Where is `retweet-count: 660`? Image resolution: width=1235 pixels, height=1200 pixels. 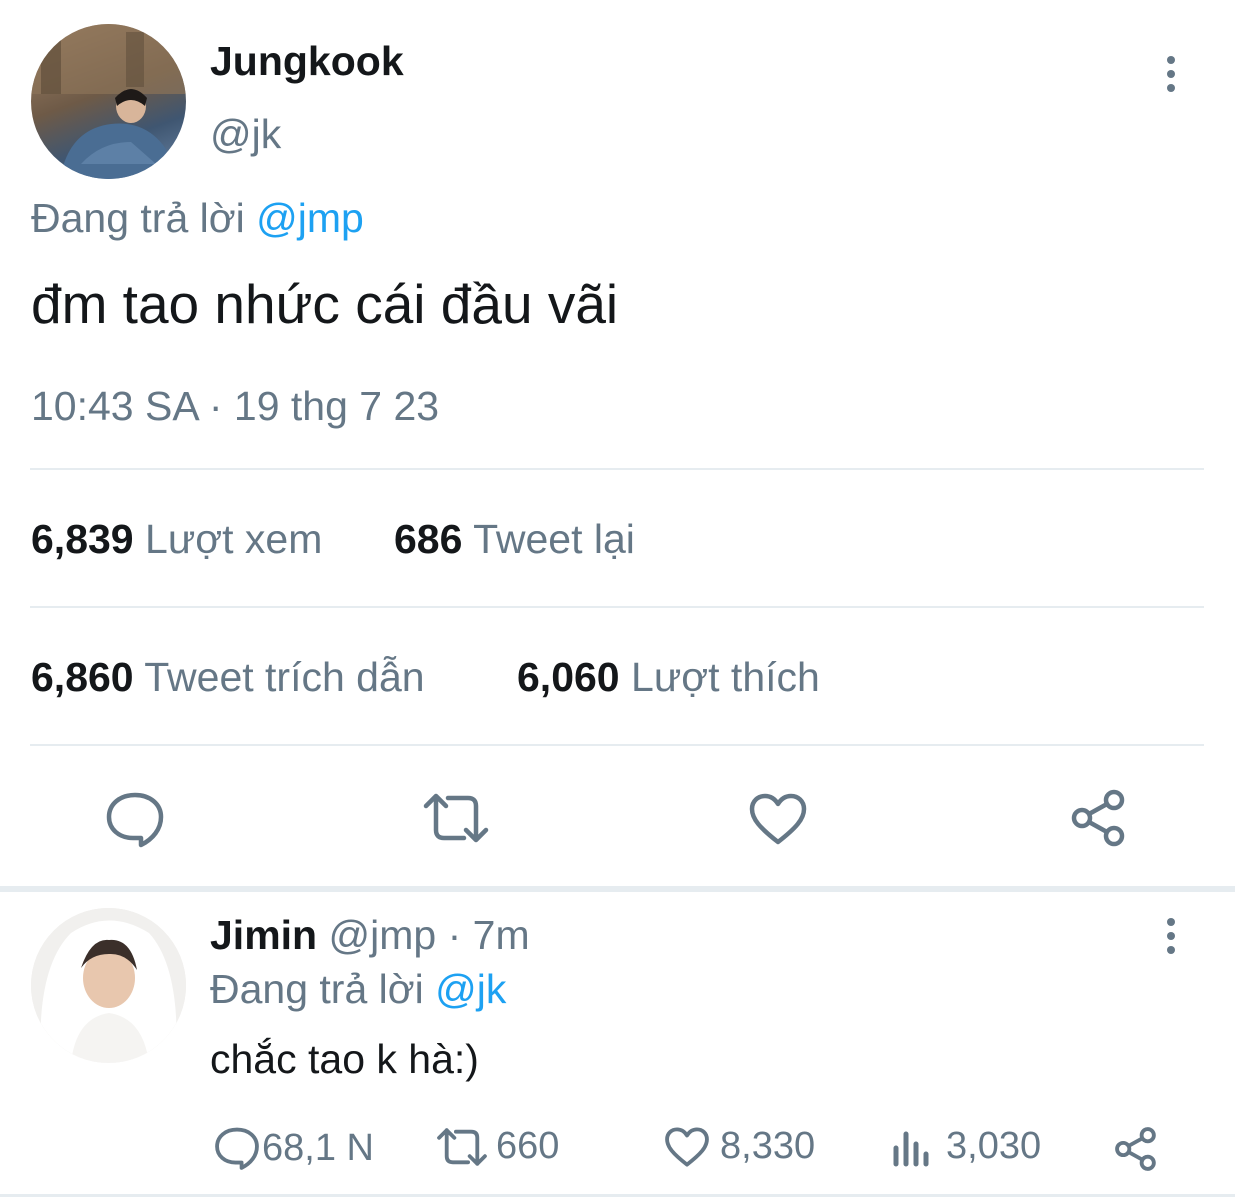
retweet-count: 660 is located at coordinates (528, 1146).